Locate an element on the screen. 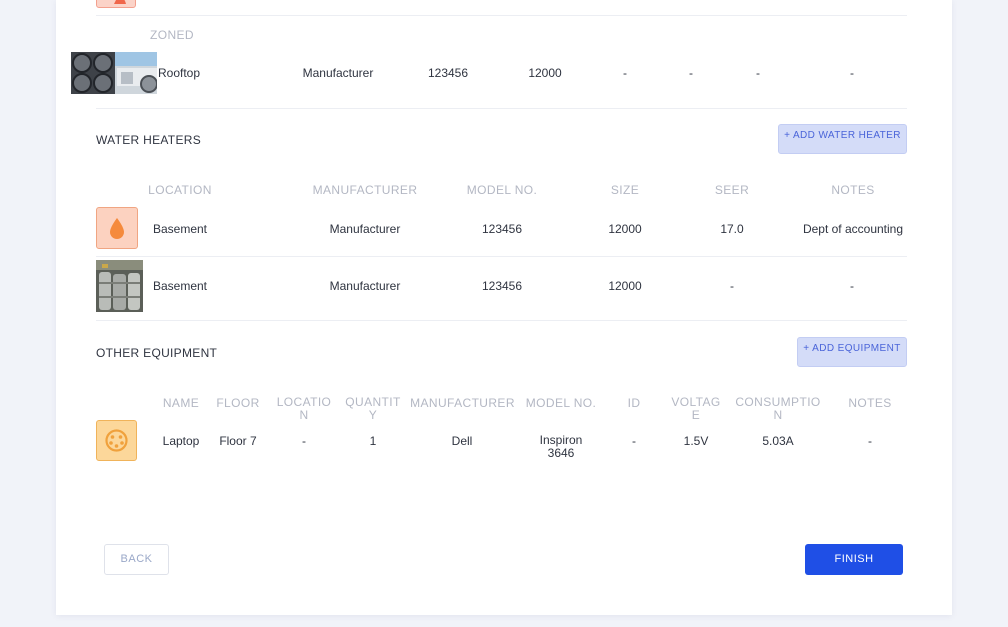 The height and width of the screenshot is (627, 1008). finish-button-label: FINISH is located at coordinates (854, 559).